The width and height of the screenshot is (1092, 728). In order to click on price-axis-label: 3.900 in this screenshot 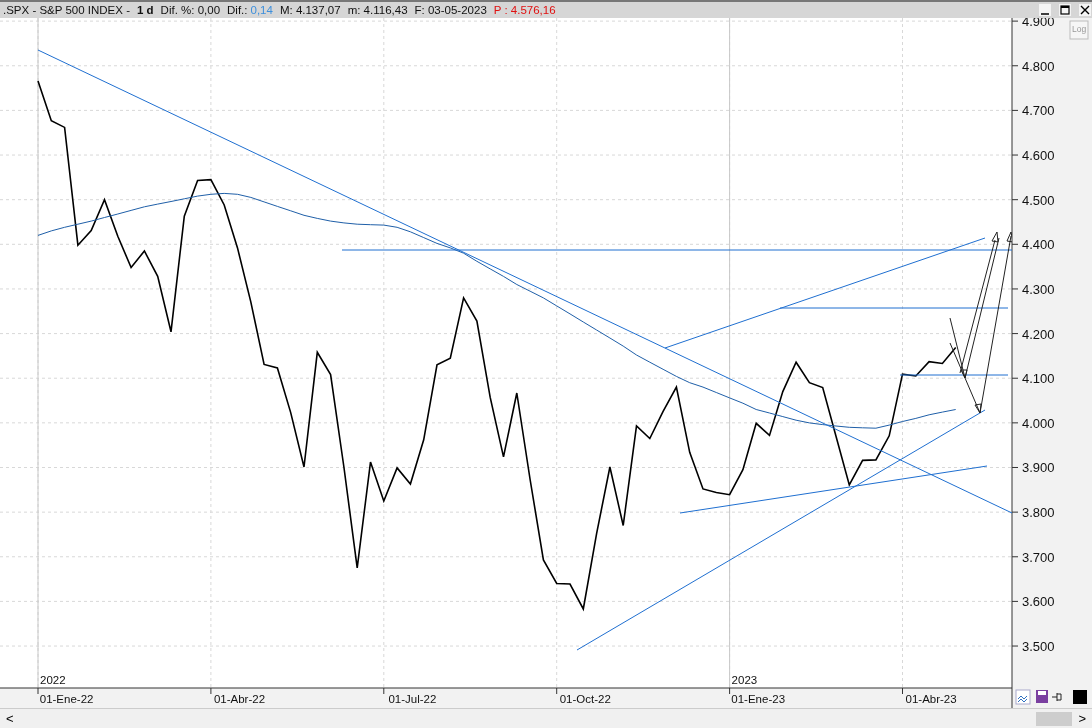, I will do `click(1038, 468)`.